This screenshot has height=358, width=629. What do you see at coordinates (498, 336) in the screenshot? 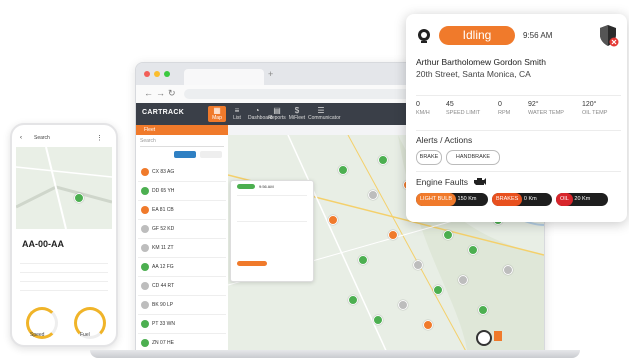
I see `map-zoom-control` at bounding box center [498, 336].